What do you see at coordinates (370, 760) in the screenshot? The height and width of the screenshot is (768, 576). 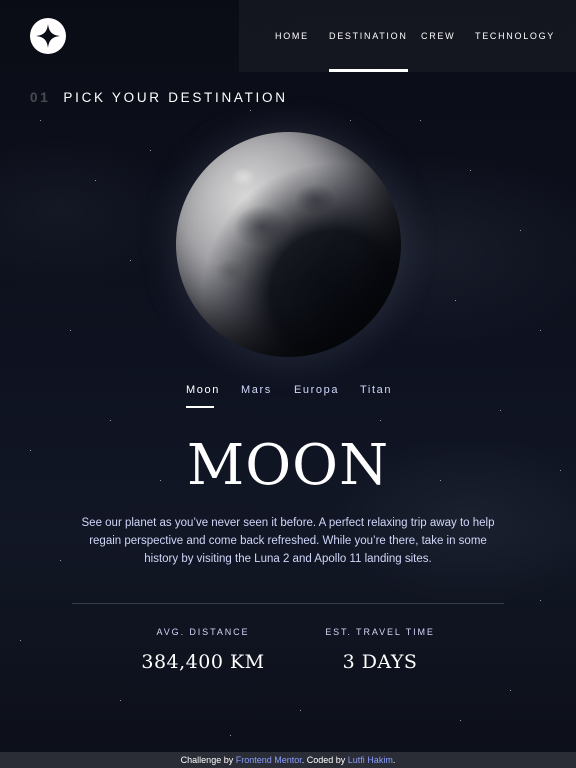 I see `footer-link-author: Lutfi Hakim` at bounding box center [370, 760].